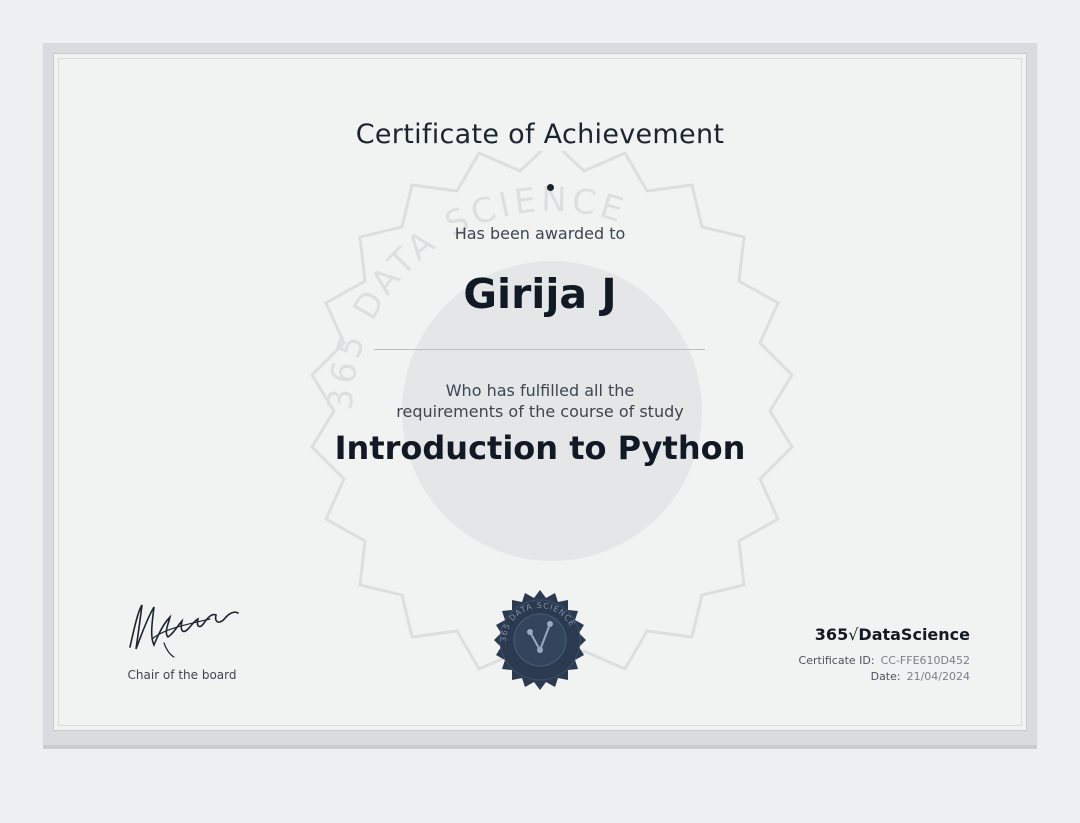  What do you see at coordinates (853, 634) in the screenshot?
I see `brand-check-icon: √` at bounding box center [853, 634].